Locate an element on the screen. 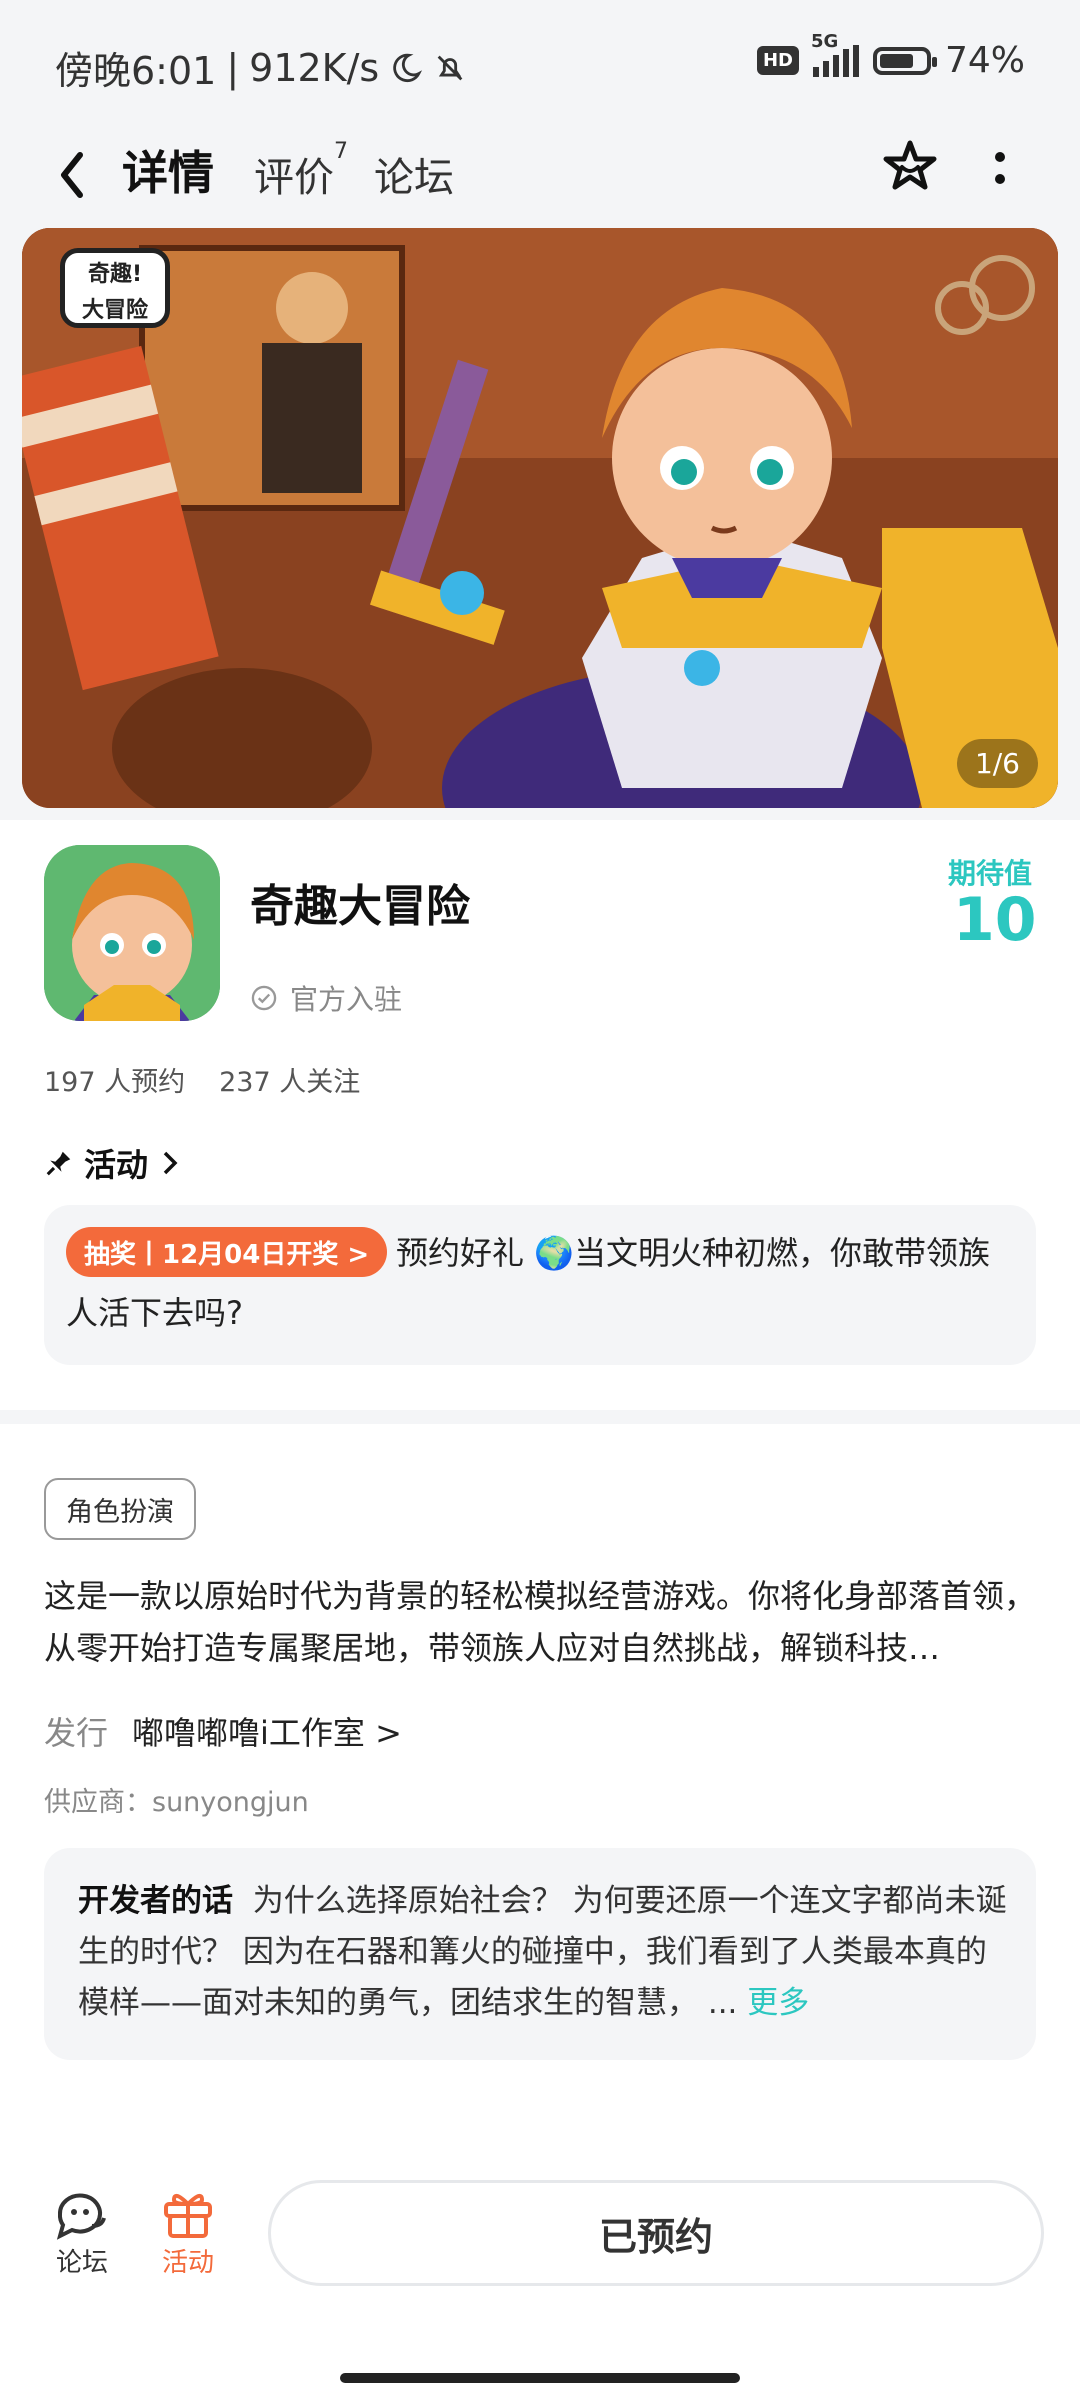 The height and width of the screenshot is (2400, 1080). stats-row: 197 人预约 237 人关注 is located at coordinates (202, 1079).